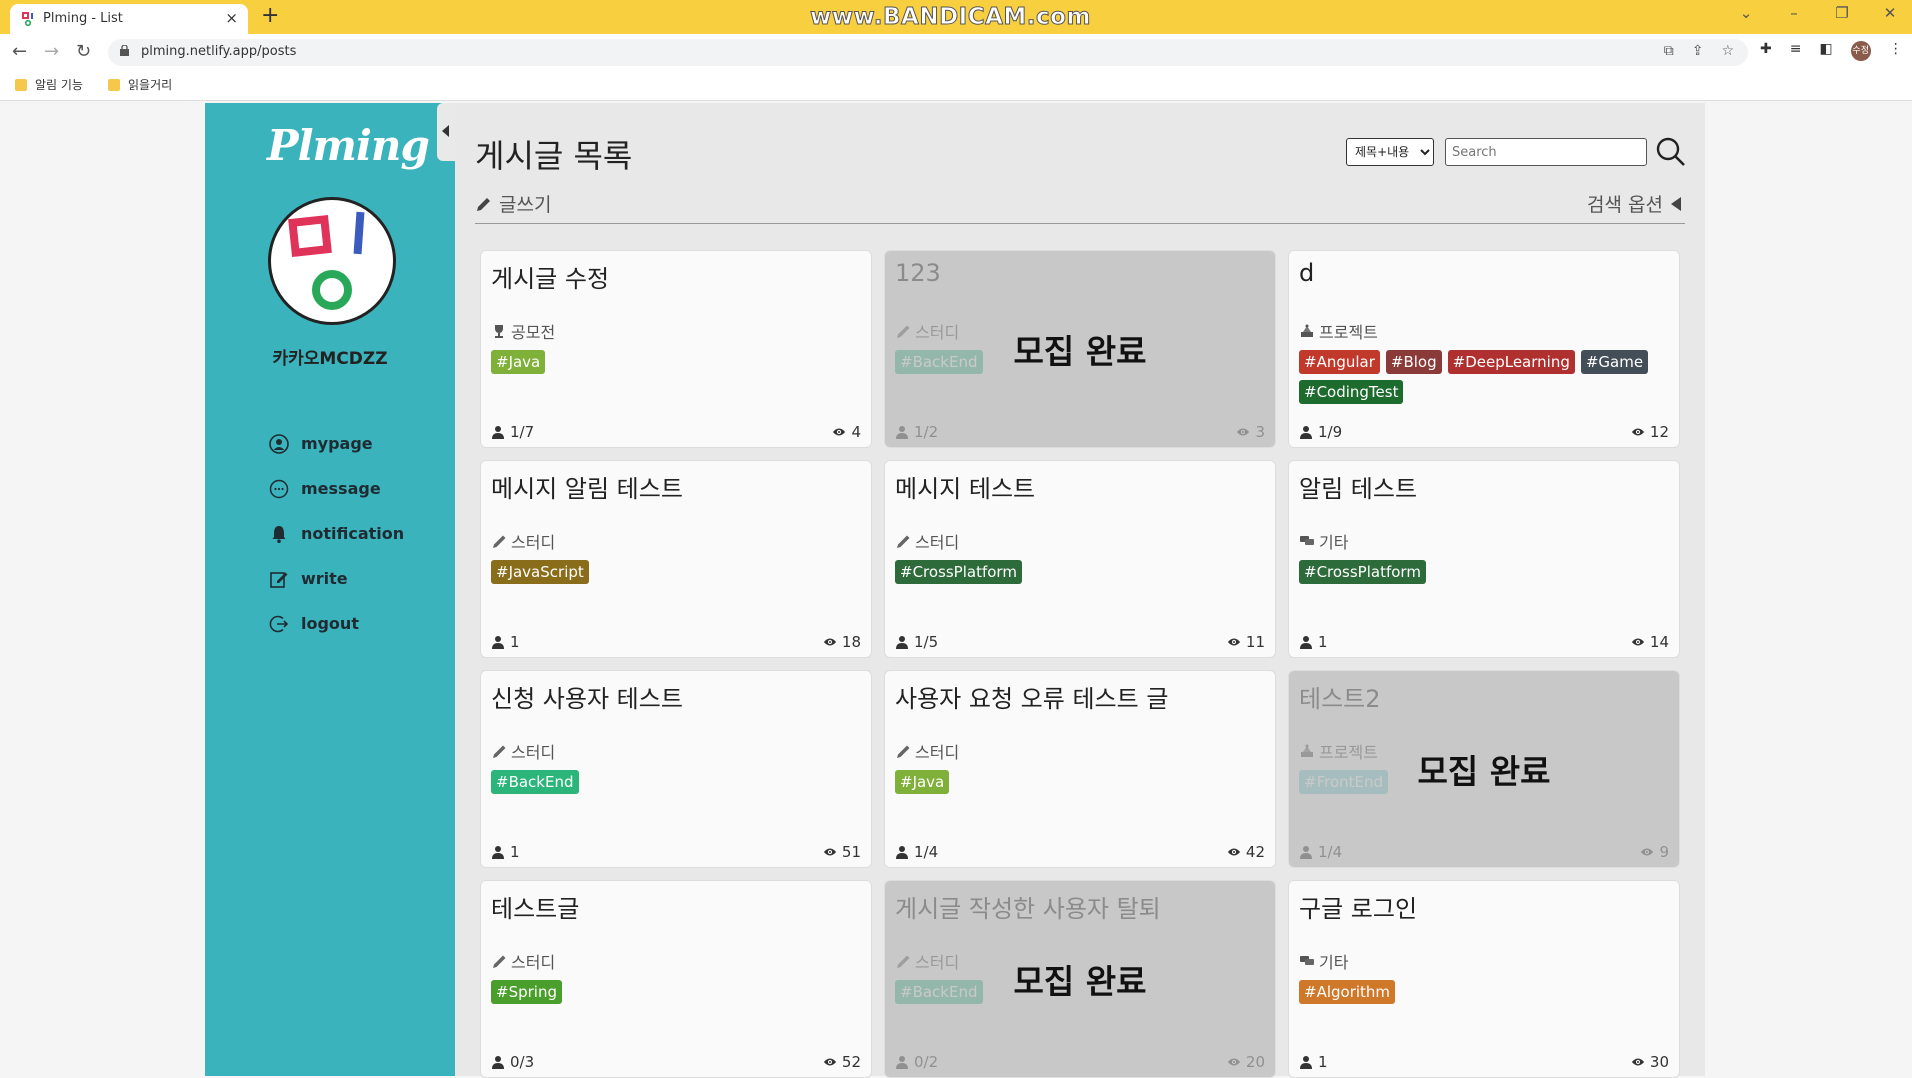  What do you see at coordinates (1348, 332) in the screenshot?
I see `post-category-label: 프로젝트` at bounding box center [1348, 332].